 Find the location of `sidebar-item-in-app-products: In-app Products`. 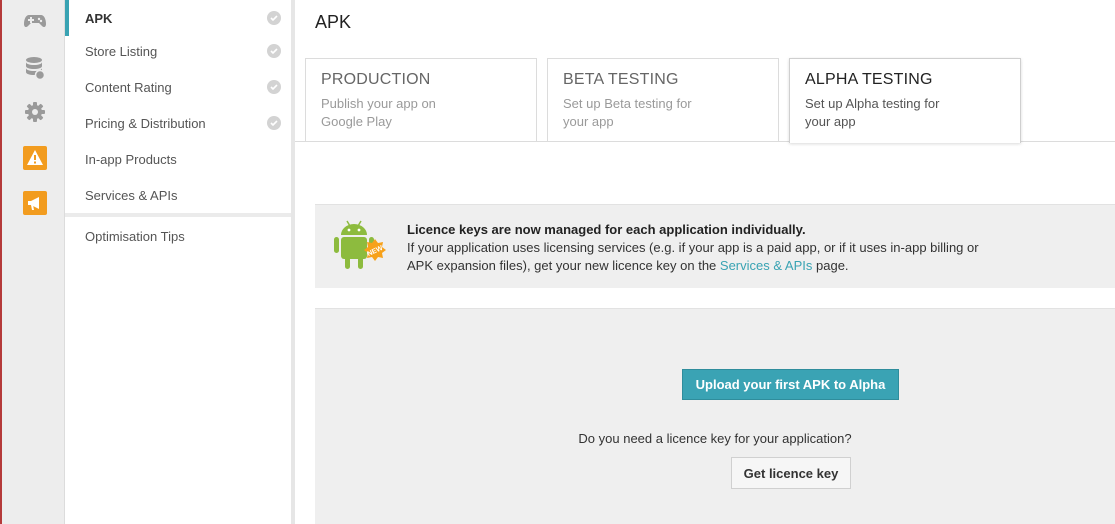

sidebar-item-in-app-products: In-app Products is located at coordinates (178, 159).